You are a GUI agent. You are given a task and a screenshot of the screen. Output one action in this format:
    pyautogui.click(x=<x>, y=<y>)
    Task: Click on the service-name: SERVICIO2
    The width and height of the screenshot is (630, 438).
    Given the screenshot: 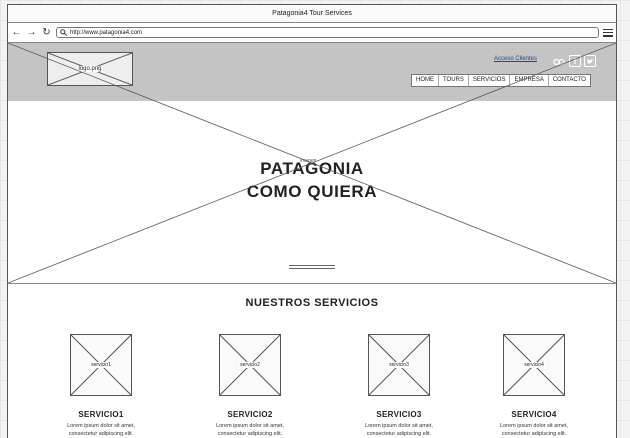 What is the action you would take?
    pyautogui.click(x=250, y=414)
    